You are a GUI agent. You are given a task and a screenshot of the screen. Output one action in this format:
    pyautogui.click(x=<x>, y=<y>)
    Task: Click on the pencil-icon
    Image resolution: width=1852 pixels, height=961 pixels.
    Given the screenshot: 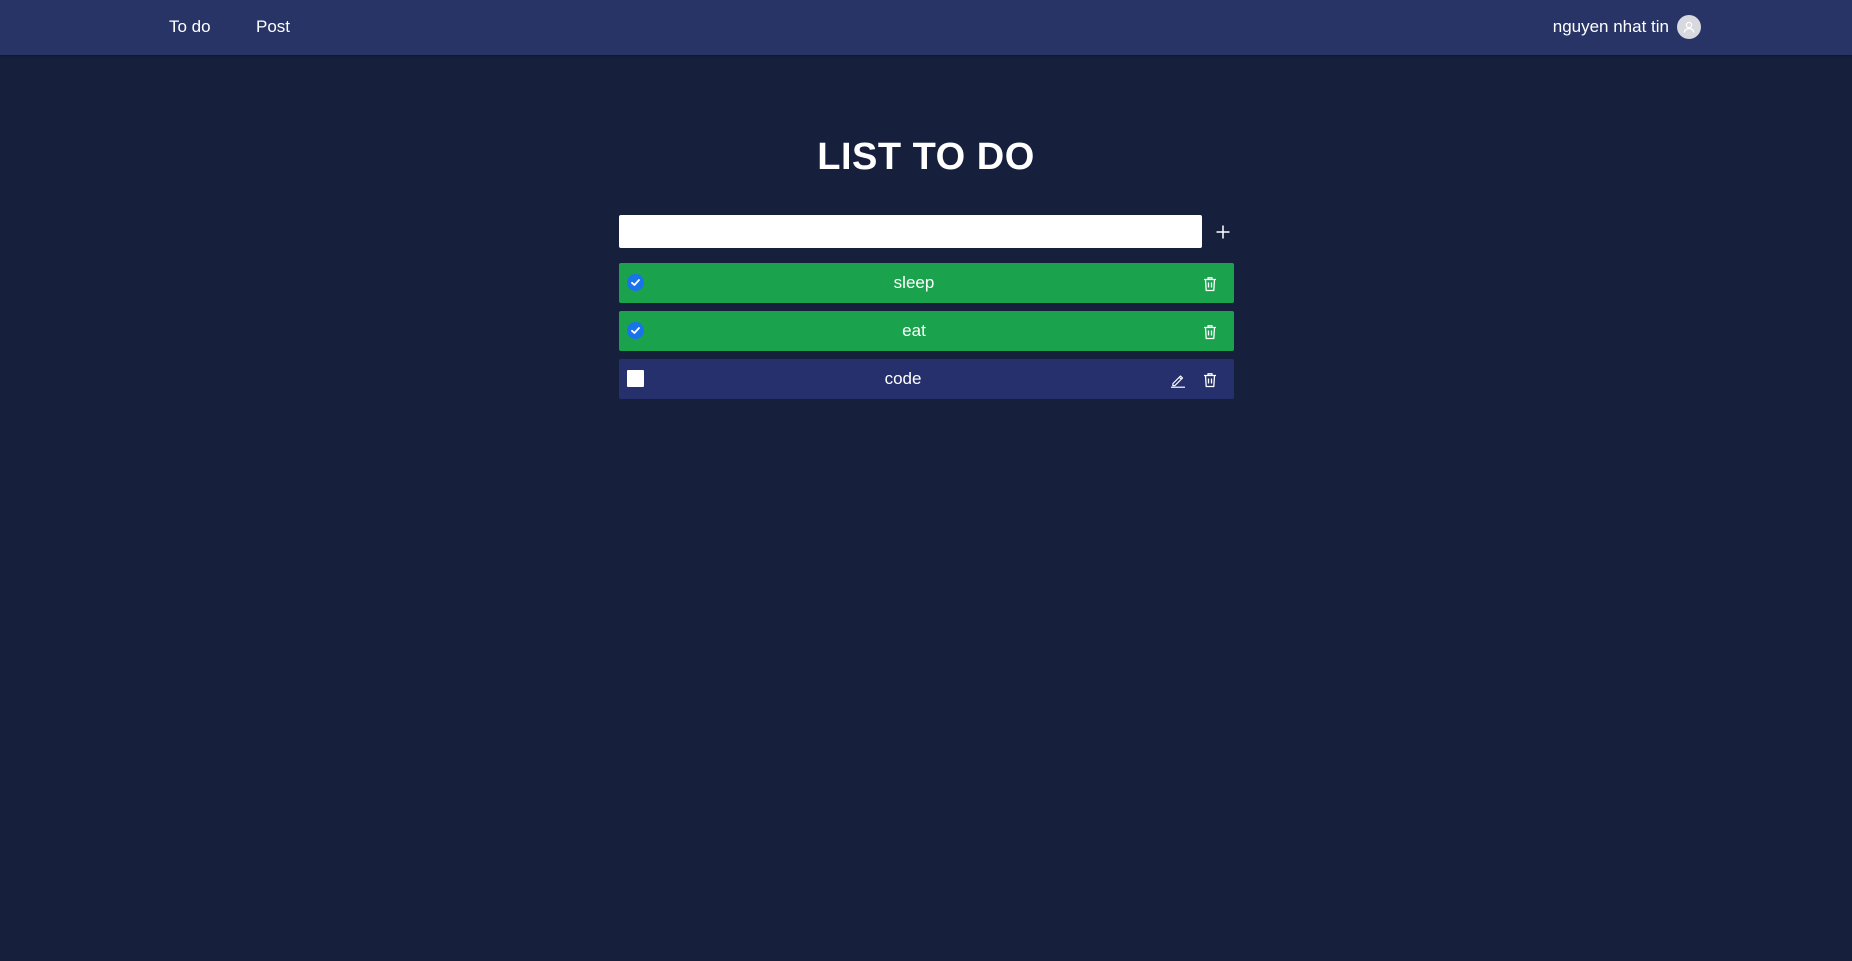 What is the action you would take?
    pyautogui.click(x=1178, y=381)
    